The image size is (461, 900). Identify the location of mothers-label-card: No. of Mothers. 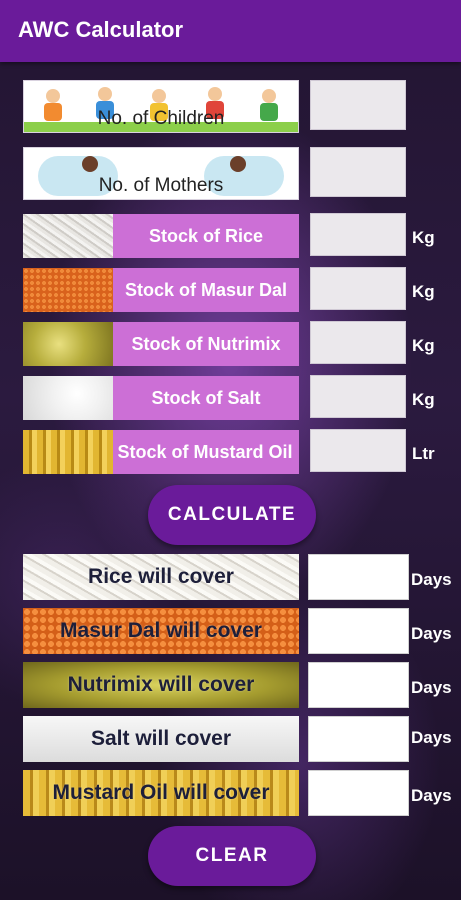
(161, 173).